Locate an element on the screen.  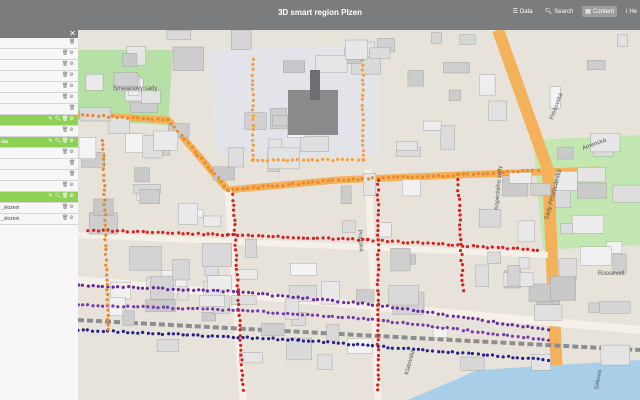
nav-content: ▦ Content is located at coordinates (599, 11).